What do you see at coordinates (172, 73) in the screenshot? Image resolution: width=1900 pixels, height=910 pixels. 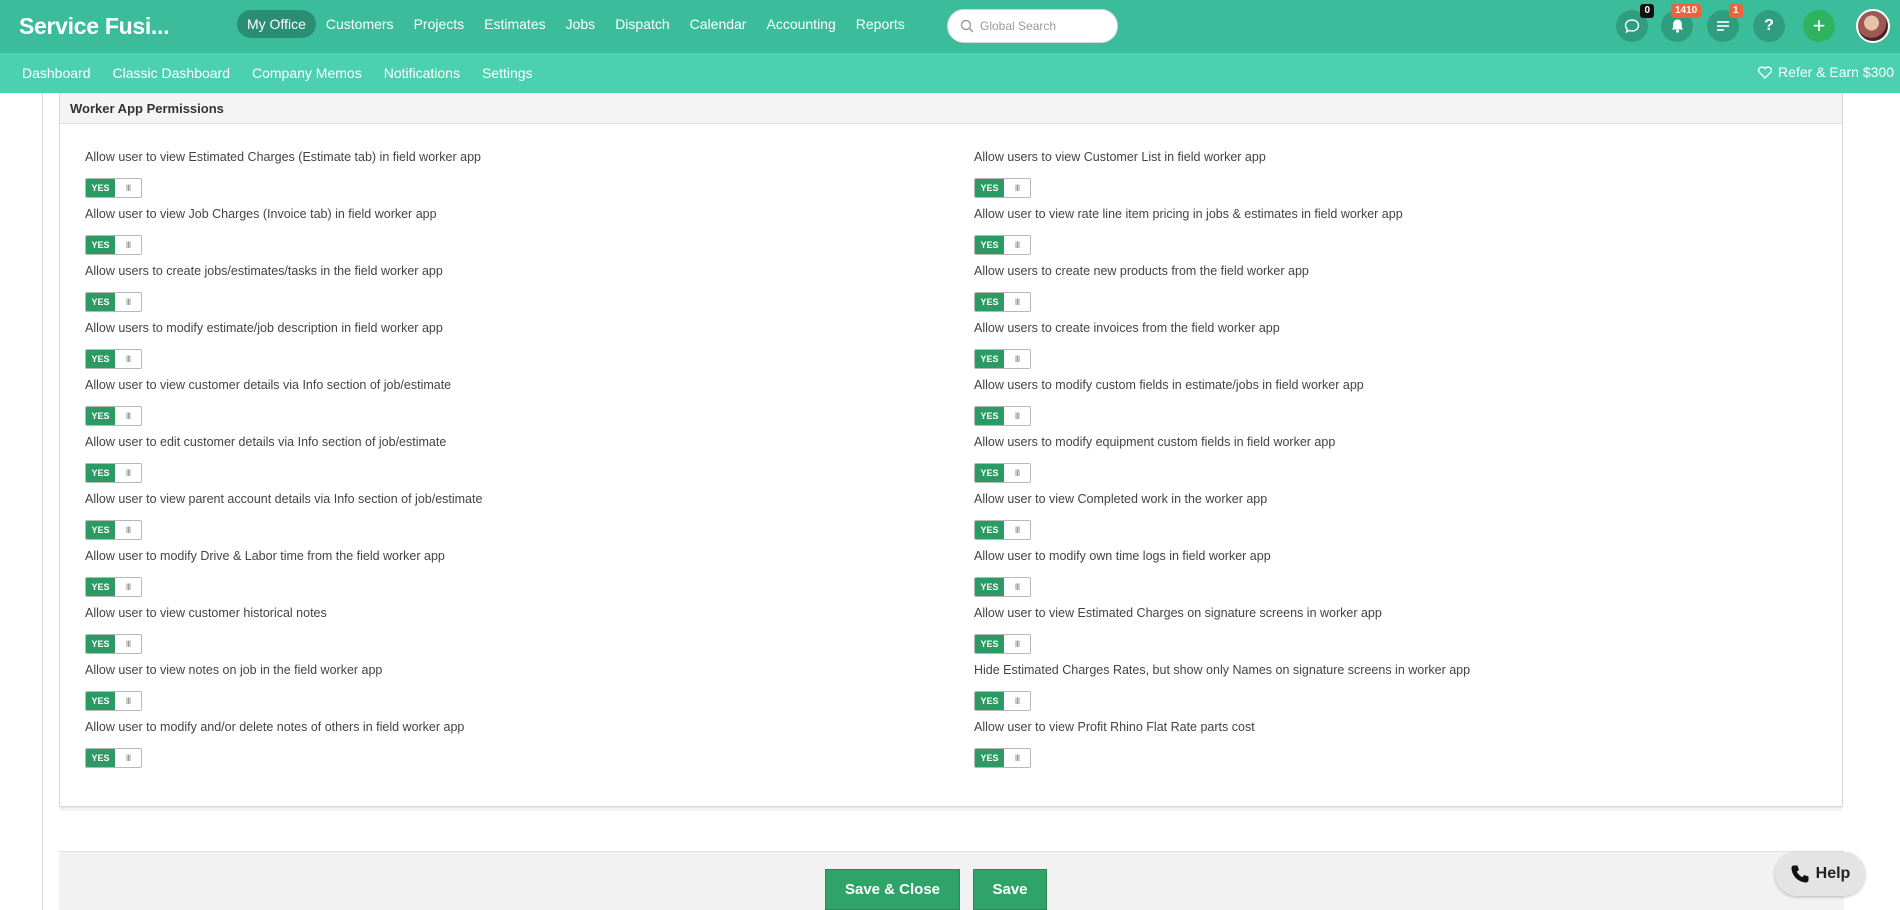 I see `subnav-item-classic-dashboard: Classic Dashboard` at bounding box center [172, 73].